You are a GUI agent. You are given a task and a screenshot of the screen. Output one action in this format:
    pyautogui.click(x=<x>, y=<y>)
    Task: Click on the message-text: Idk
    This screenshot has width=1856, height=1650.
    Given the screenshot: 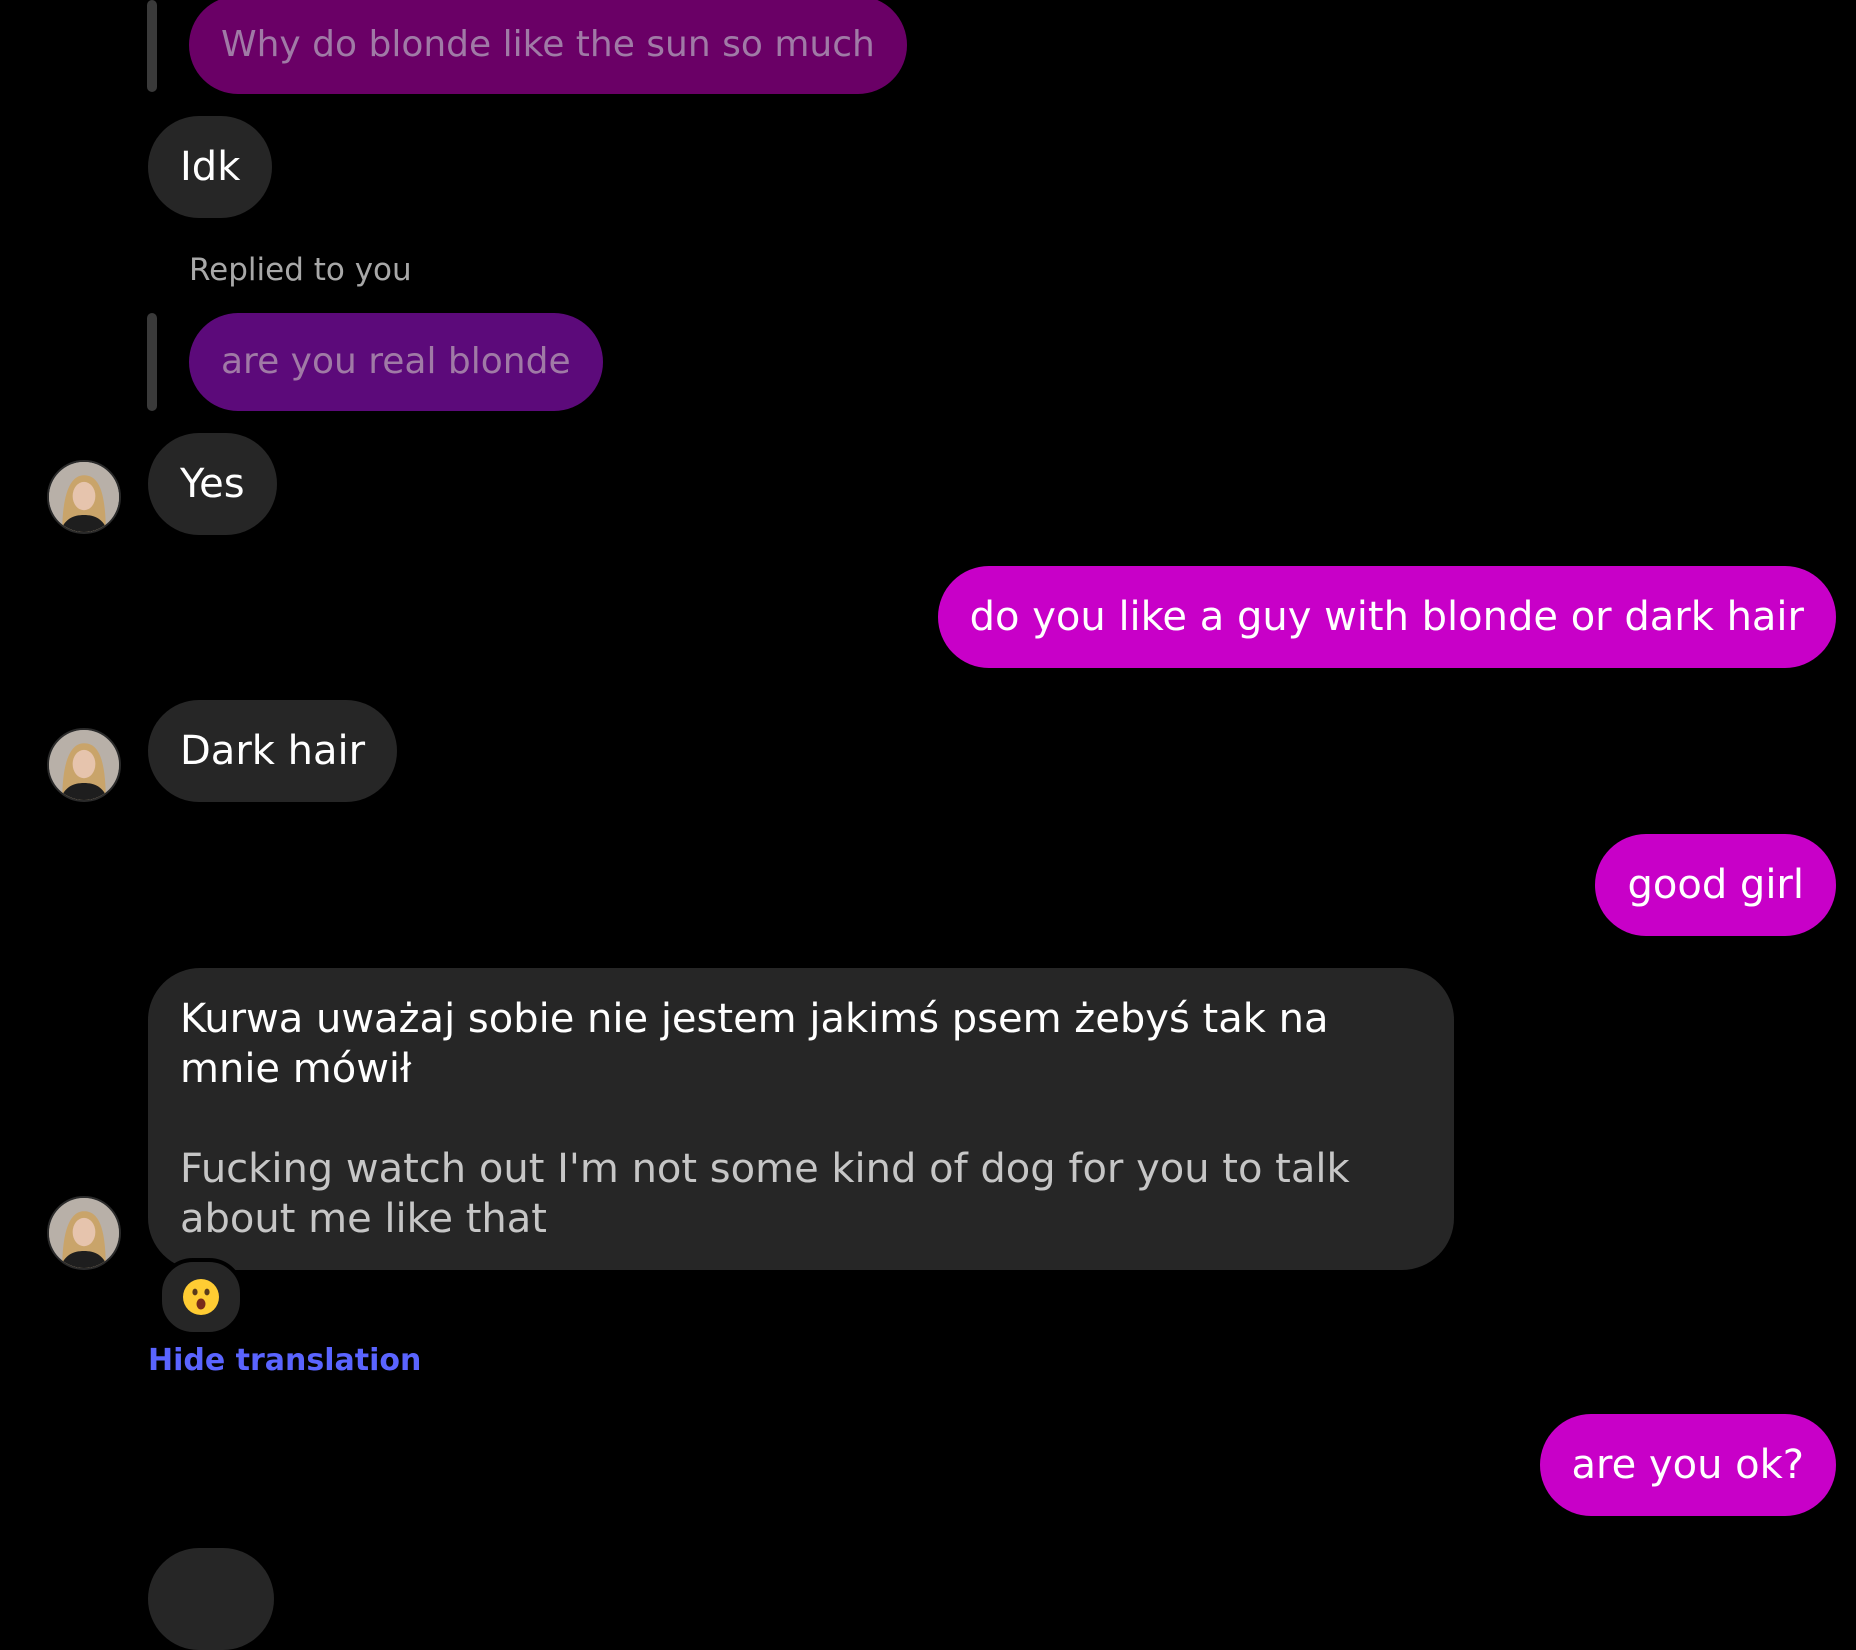 What is the action you would take?
    pyautogui.click(x=210, y=167)
    